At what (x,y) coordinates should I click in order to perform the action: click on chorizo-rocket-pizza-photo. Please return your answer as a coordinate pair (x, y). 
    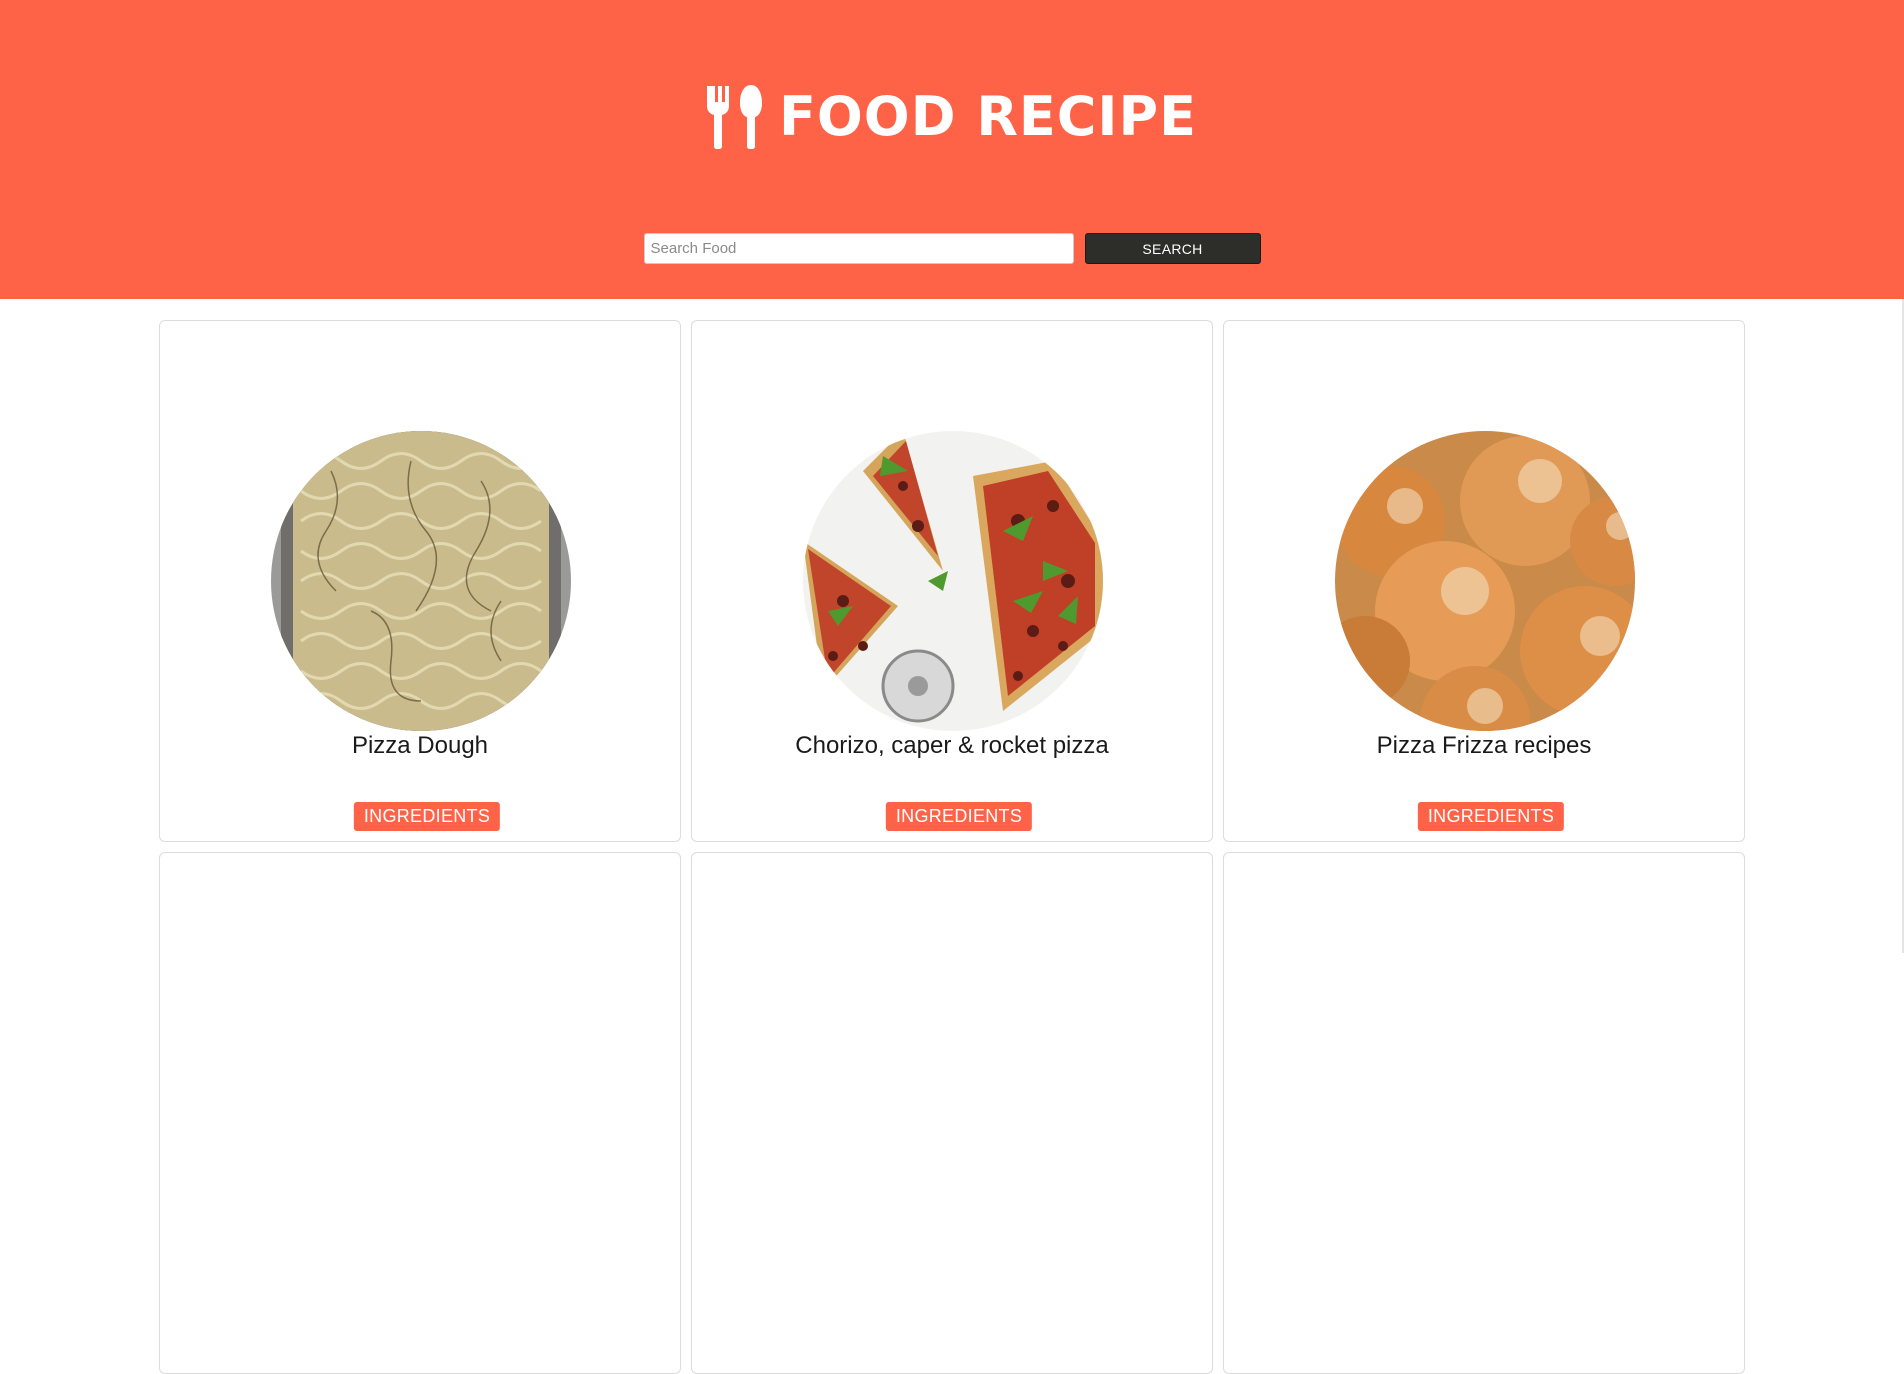
    Looking at the image, I should click on (953, 581).